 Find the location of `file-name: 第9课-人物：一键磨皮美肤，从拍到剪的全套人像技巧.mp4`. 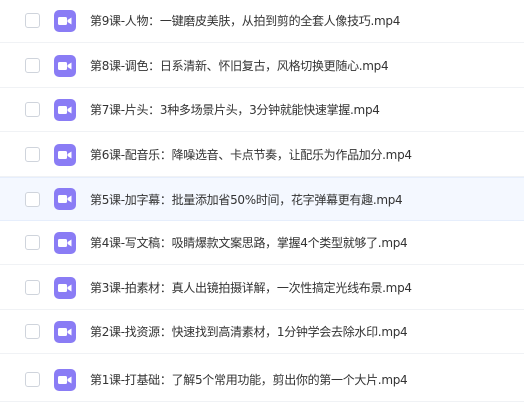

file-name: 第9课-人物：一键磨皮美肤，从拍到剪的全套人像技巧.mp4 is located at coordinates (245, 20).